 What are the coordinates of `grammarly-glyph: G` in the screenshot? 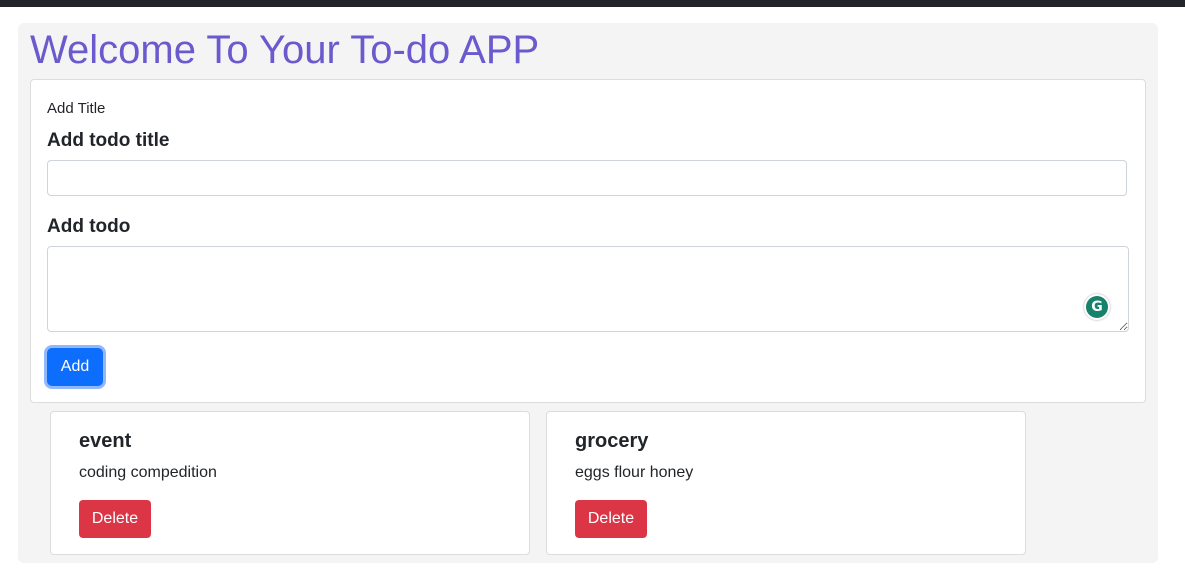 It's located at (1097, 307).